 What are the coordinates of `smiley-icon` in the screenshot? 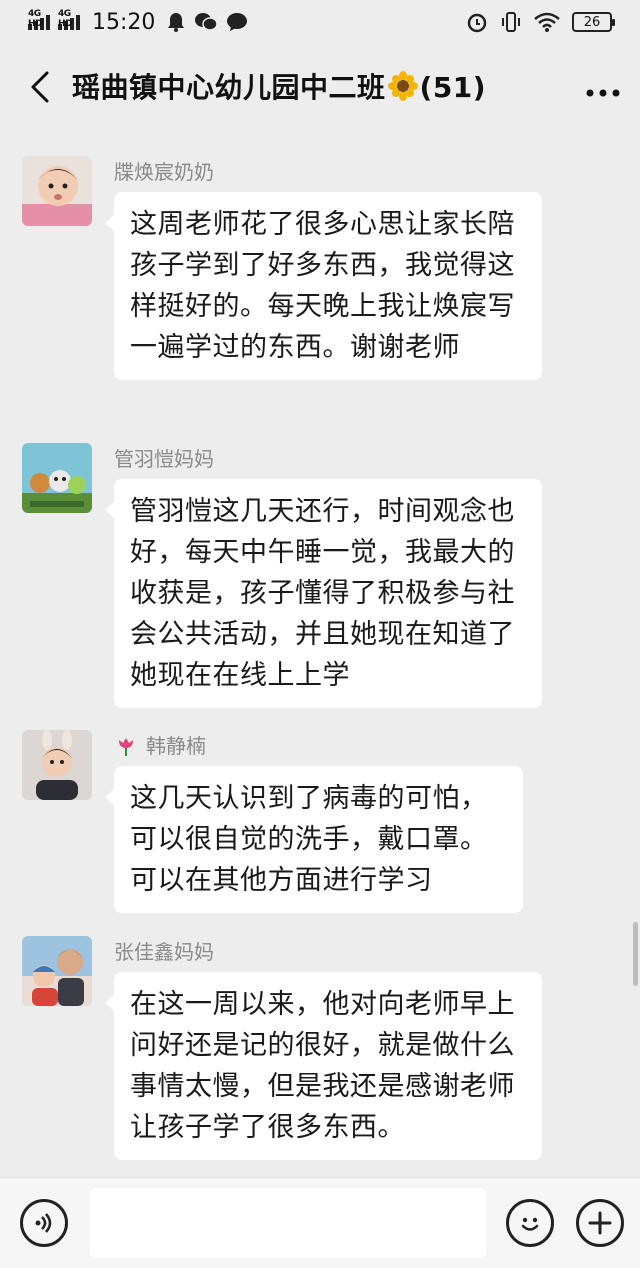 It's located at (530, 1224).